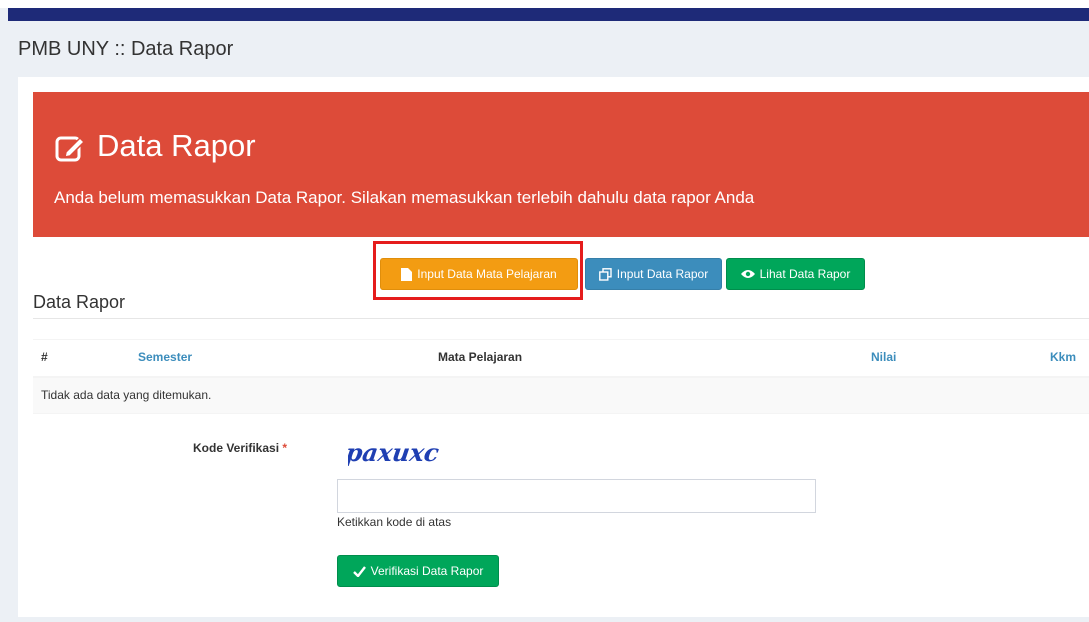  What do you see at coordinates (79, 302) in the screenshot?
I see `section-title: Data Rapor` at bounding box center [79, 302].